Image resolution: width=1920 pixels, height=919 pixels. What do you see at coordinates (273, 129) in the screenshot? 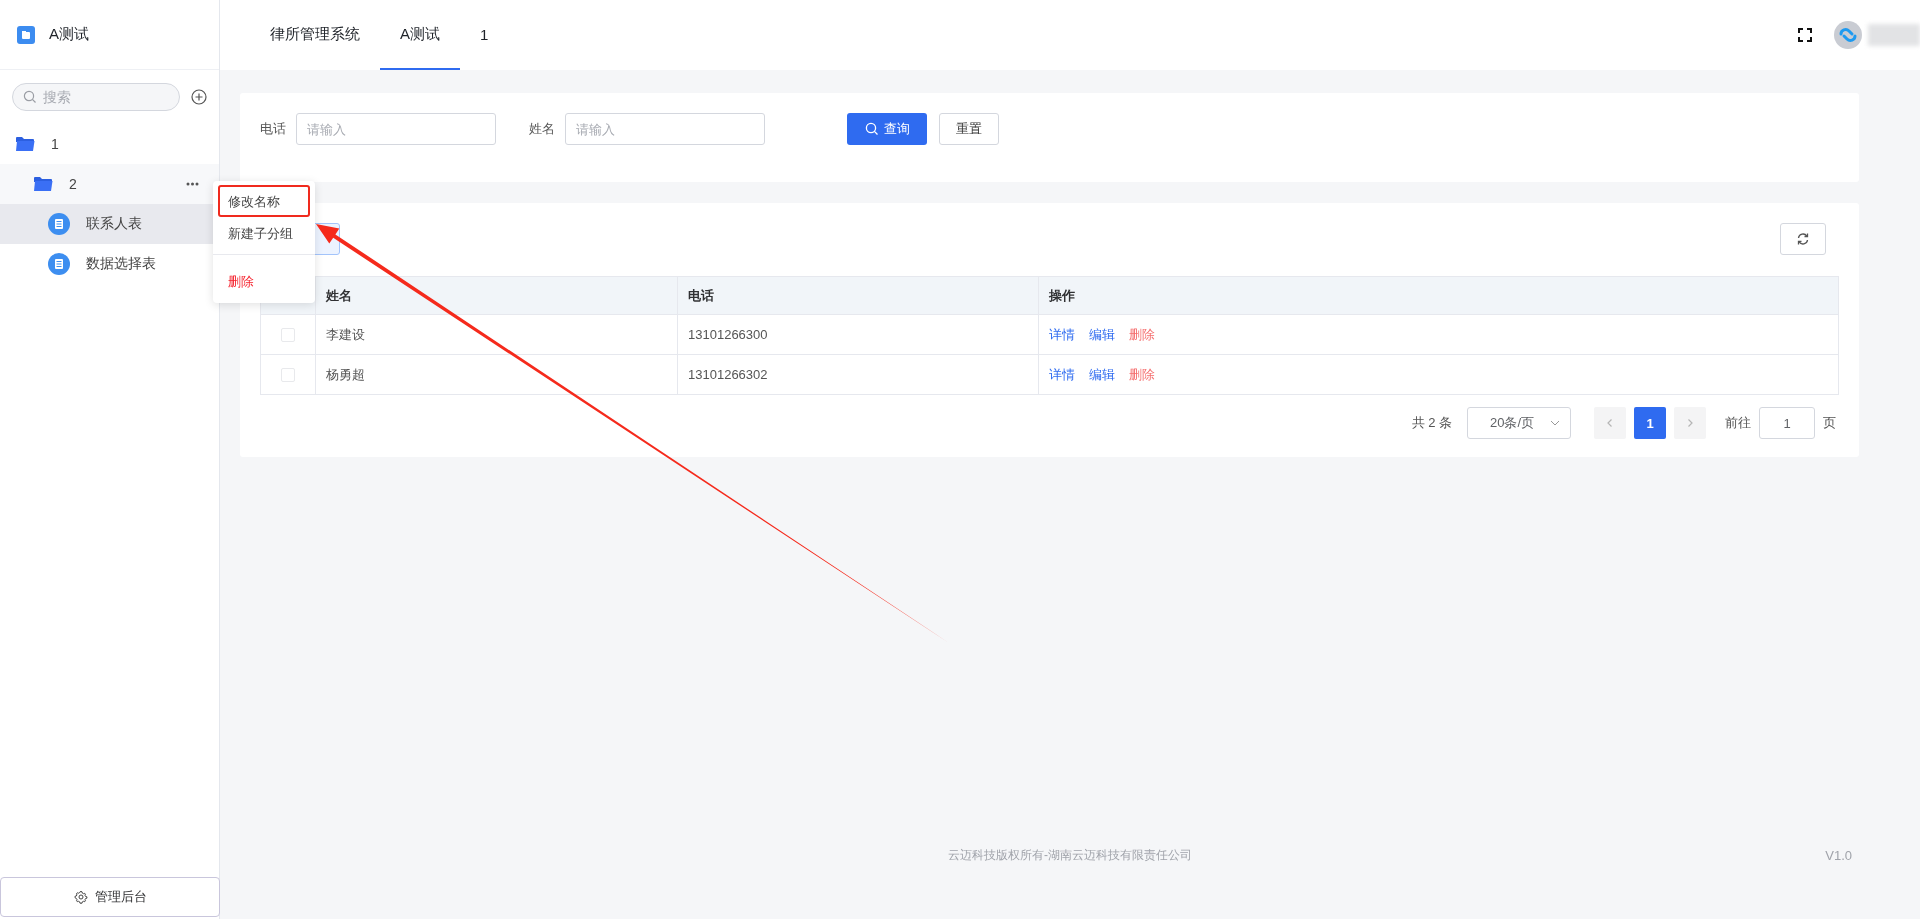
I see `field-label: 电话` at bounding box center [273, 129].